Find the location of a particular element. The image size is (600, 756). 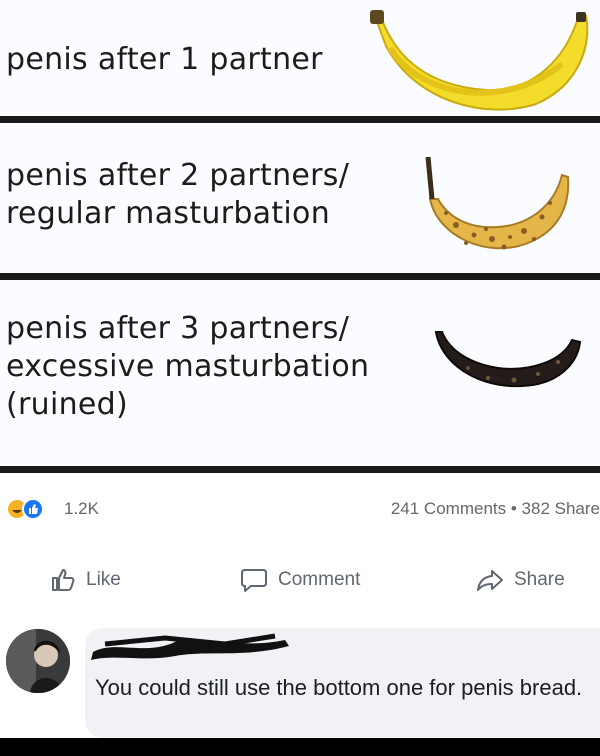

post-action-bar: Like Comment Share is located at coordinates (300, 580).